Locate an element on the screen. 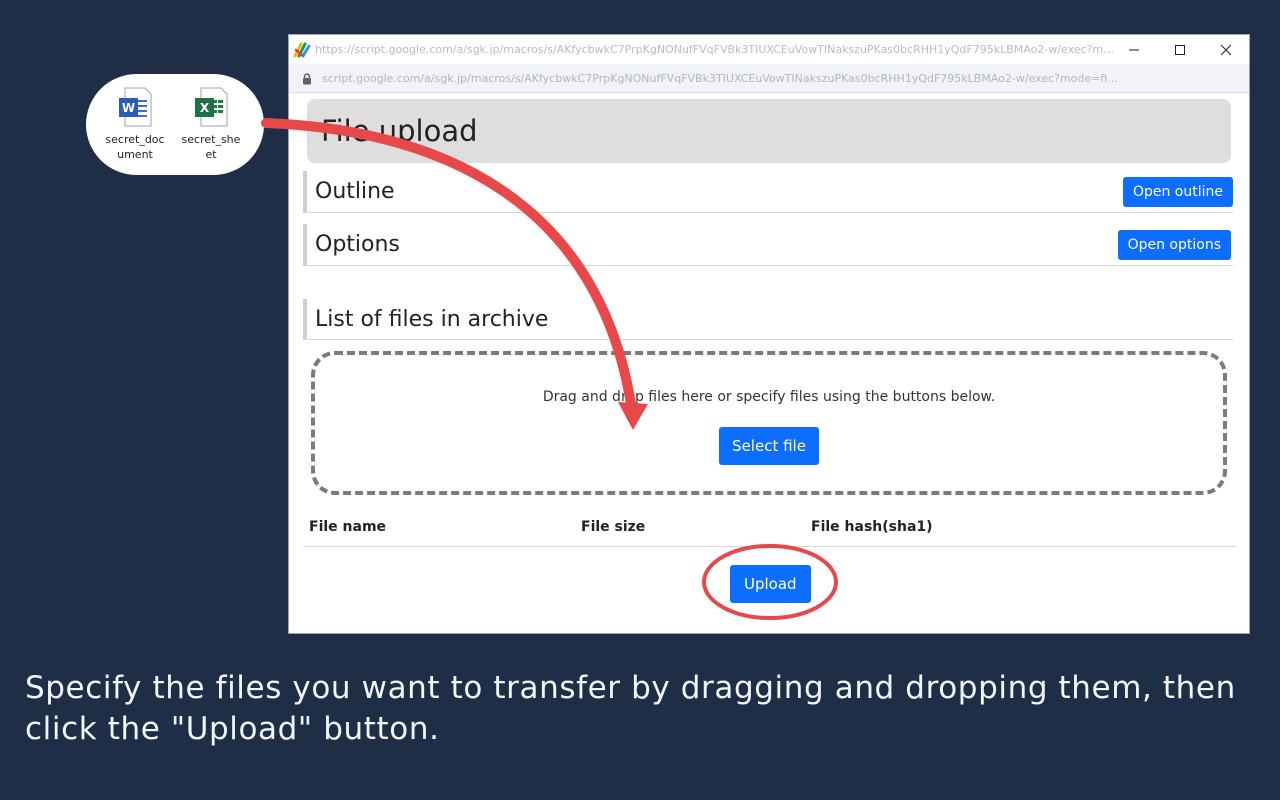 This screenshot has width=1280, height=800. upload-button: Upload is located at coordinates (770, 584).